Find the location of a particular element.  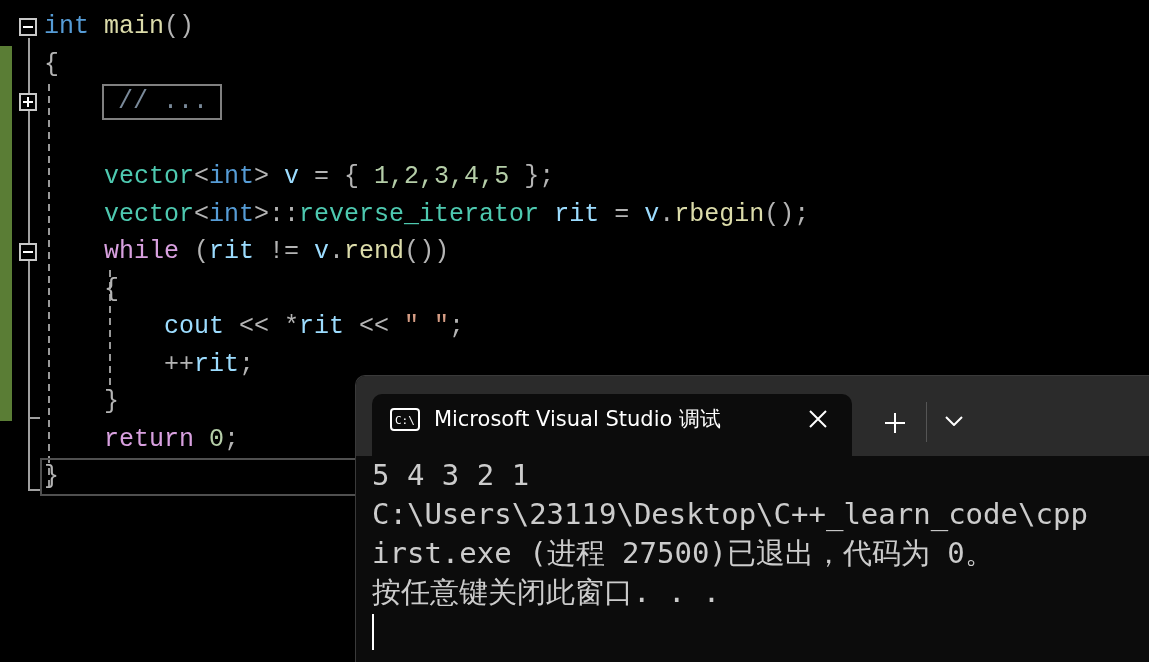

terminal-icon: C:\ is located at coordinates (405, 419).